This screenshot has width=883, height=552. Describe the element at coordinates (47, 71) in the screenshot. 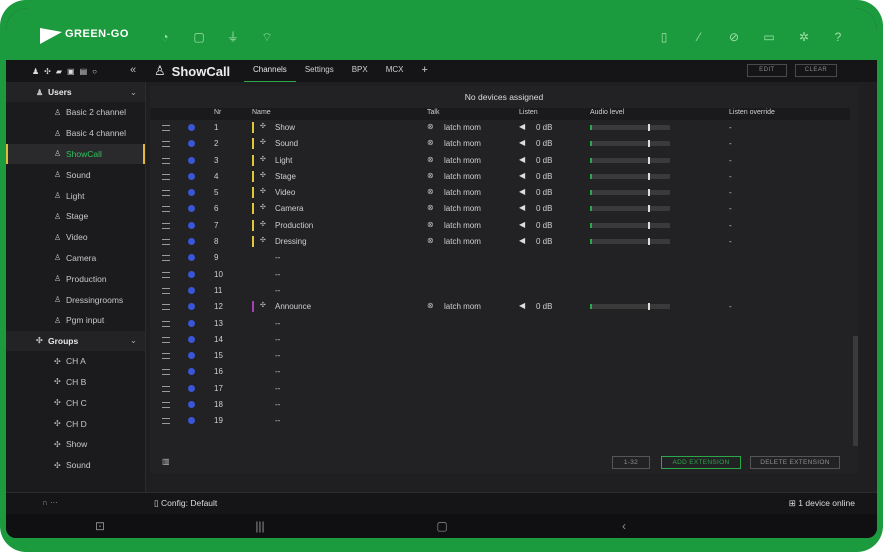

I see `group-icon: ✣` at that location.